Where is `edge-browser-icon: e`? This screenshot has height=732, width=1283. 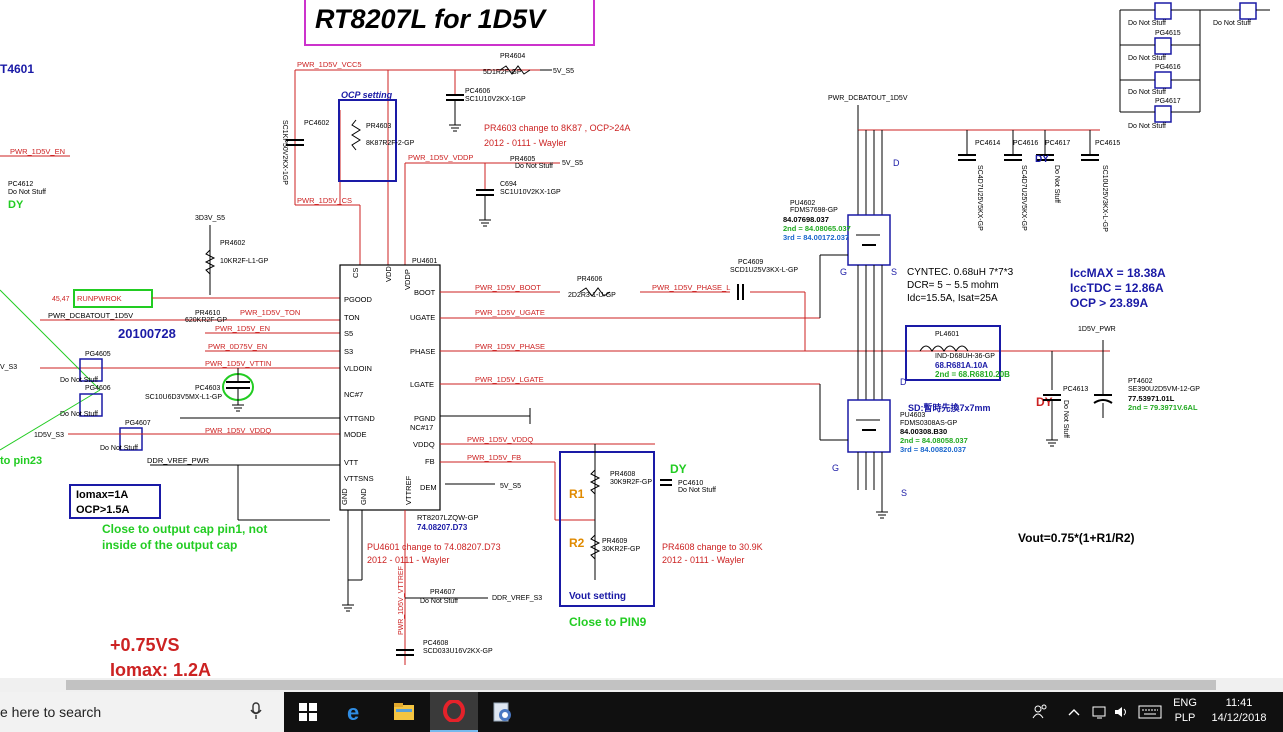
edge-browser-icon: e is located at coordinates (356, 712).